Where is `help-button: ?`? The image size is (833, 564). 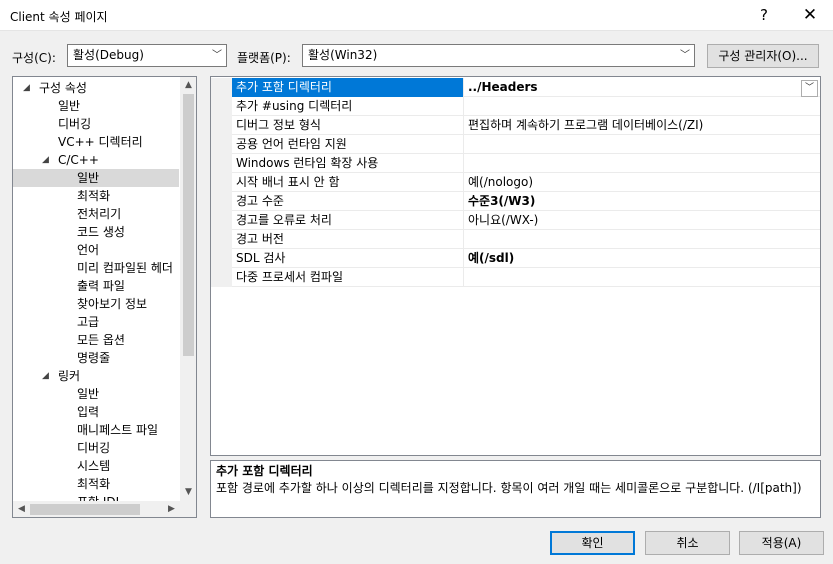
help-button: ? is located at coordinates (764, 15).